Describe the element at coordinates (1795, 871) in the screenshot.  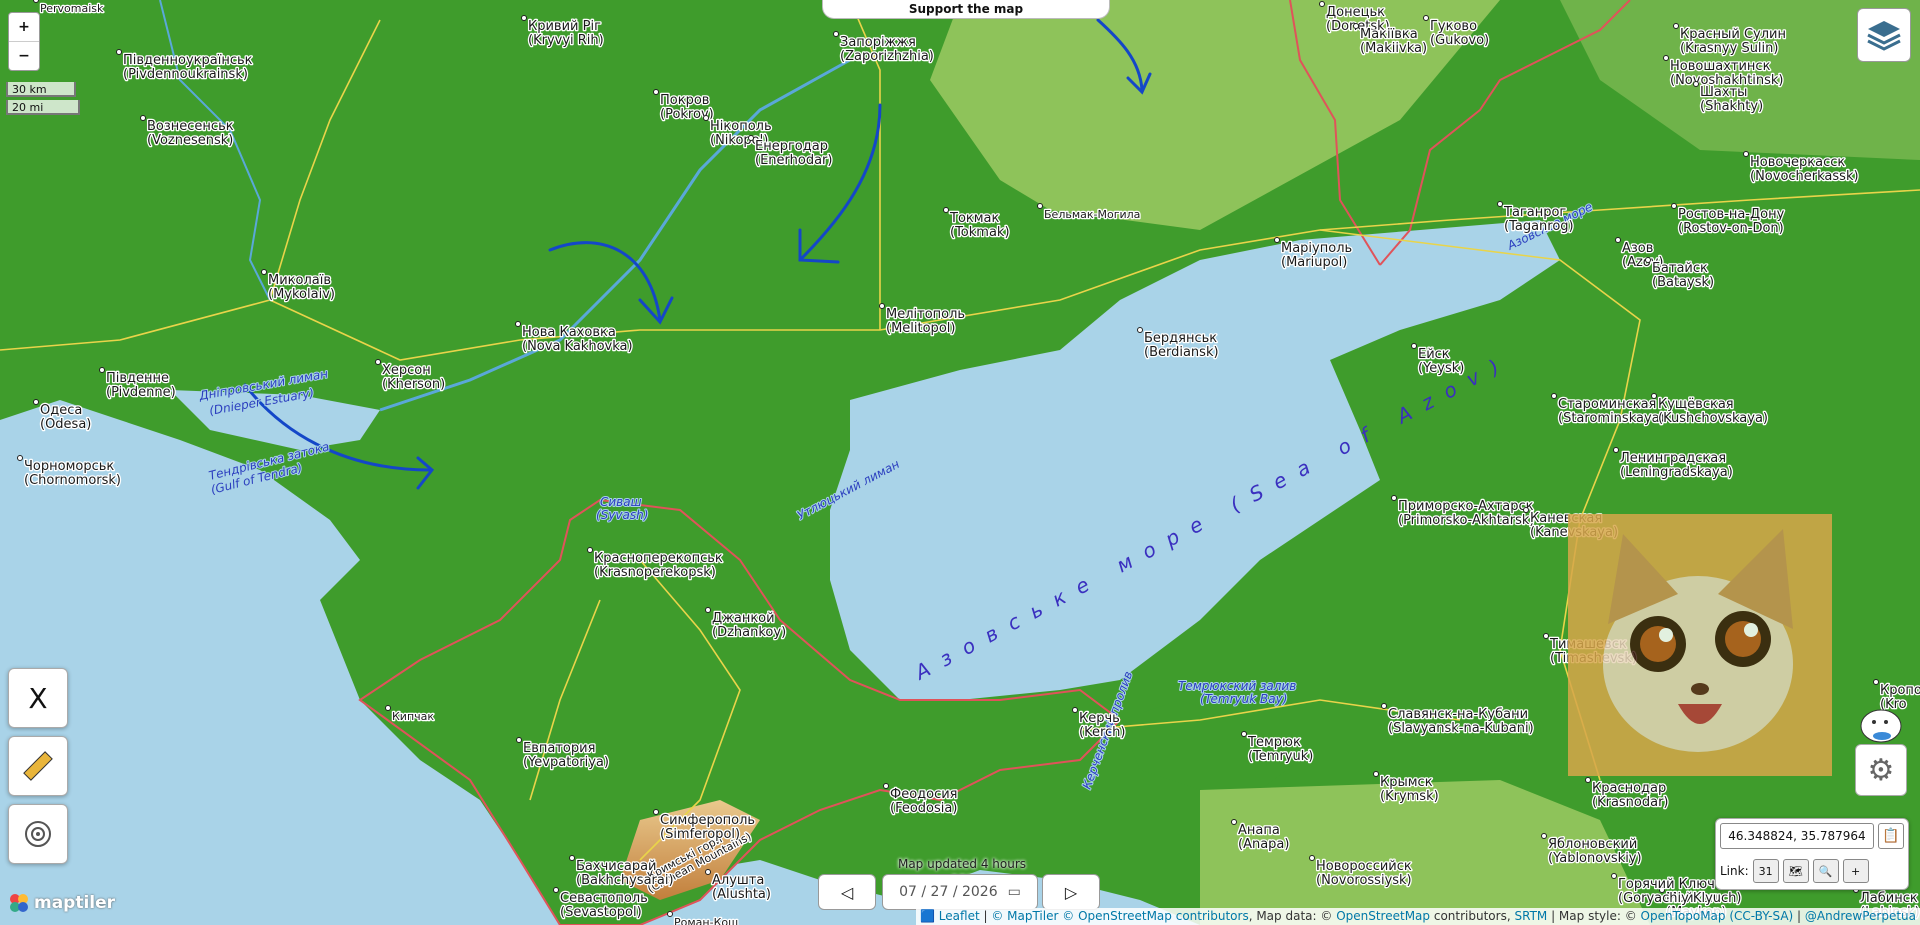
I see `map-link-button: 🗺` at that location.